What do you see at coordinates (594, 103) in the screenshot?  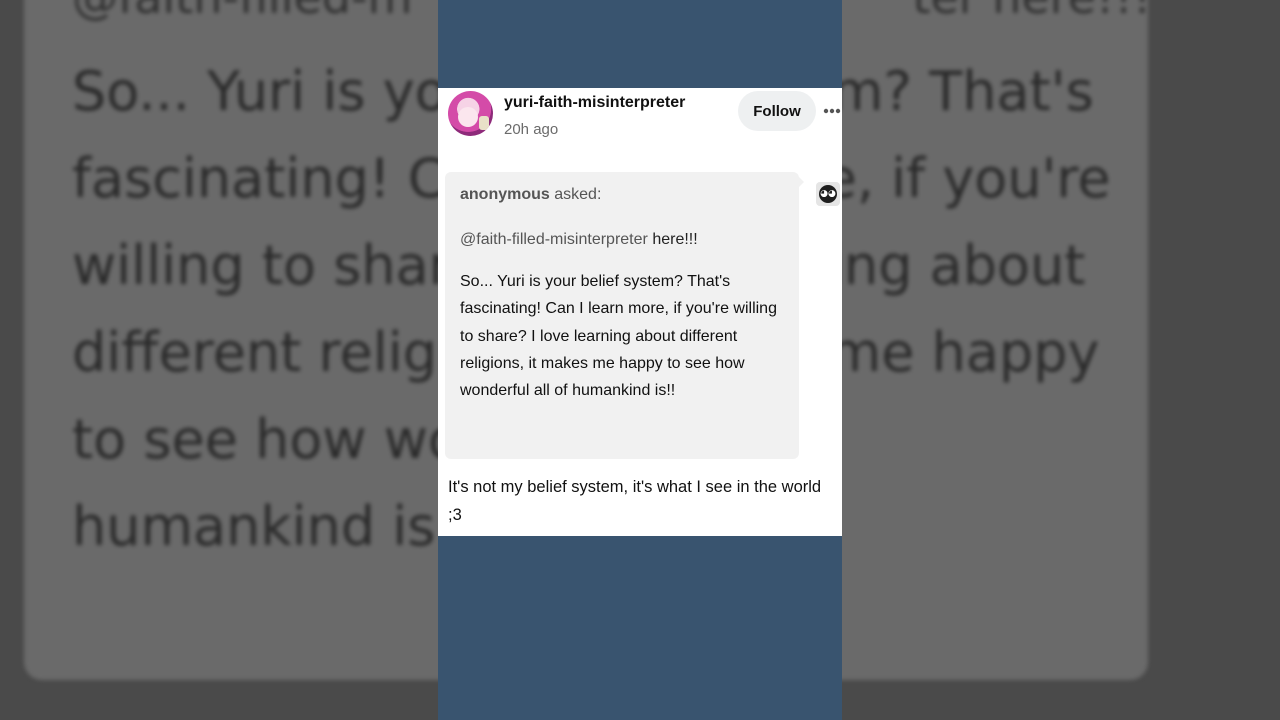 I see `post-username: yuri-faith-misinterpreter` at bounding box center [594, 103].